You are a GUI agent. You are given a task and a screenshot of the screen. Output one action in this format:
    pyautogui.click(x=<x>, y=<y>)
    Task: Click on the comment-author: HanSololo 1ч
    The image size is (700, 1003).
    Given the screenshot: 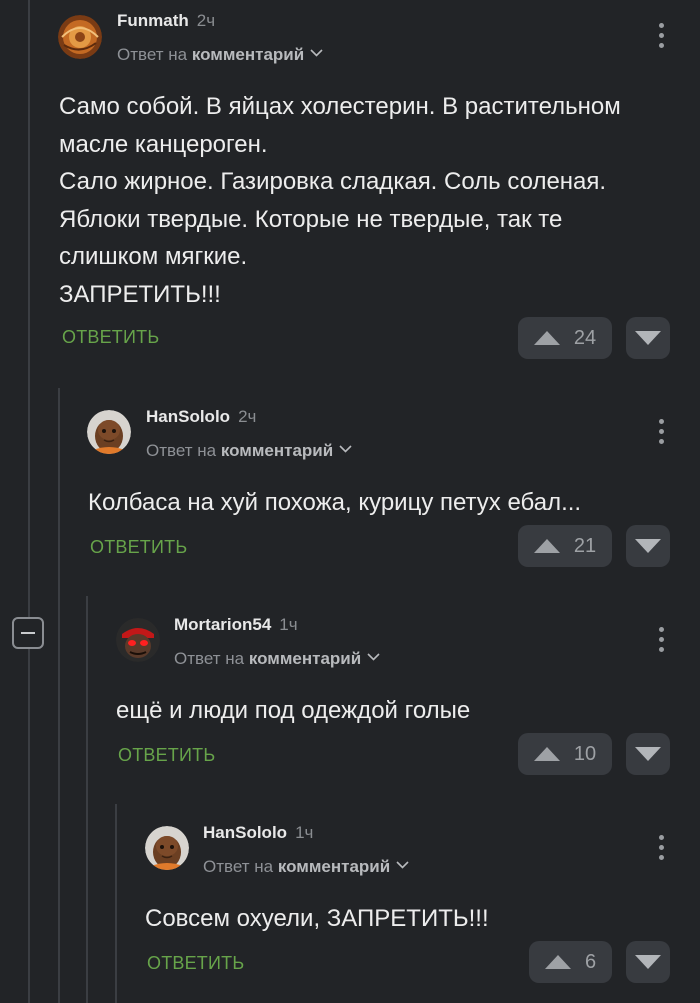 What is the action you would take?
    pyautogui.click(x=258, y=833)
    